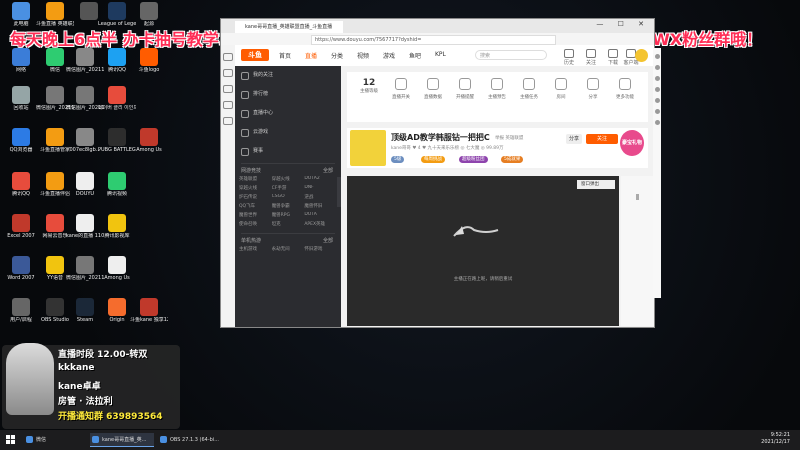 Image resolution: width=800 pixels, height=450 pixels. I want to click on sidebar-item-follow: 我的关注, so click(288, 75).